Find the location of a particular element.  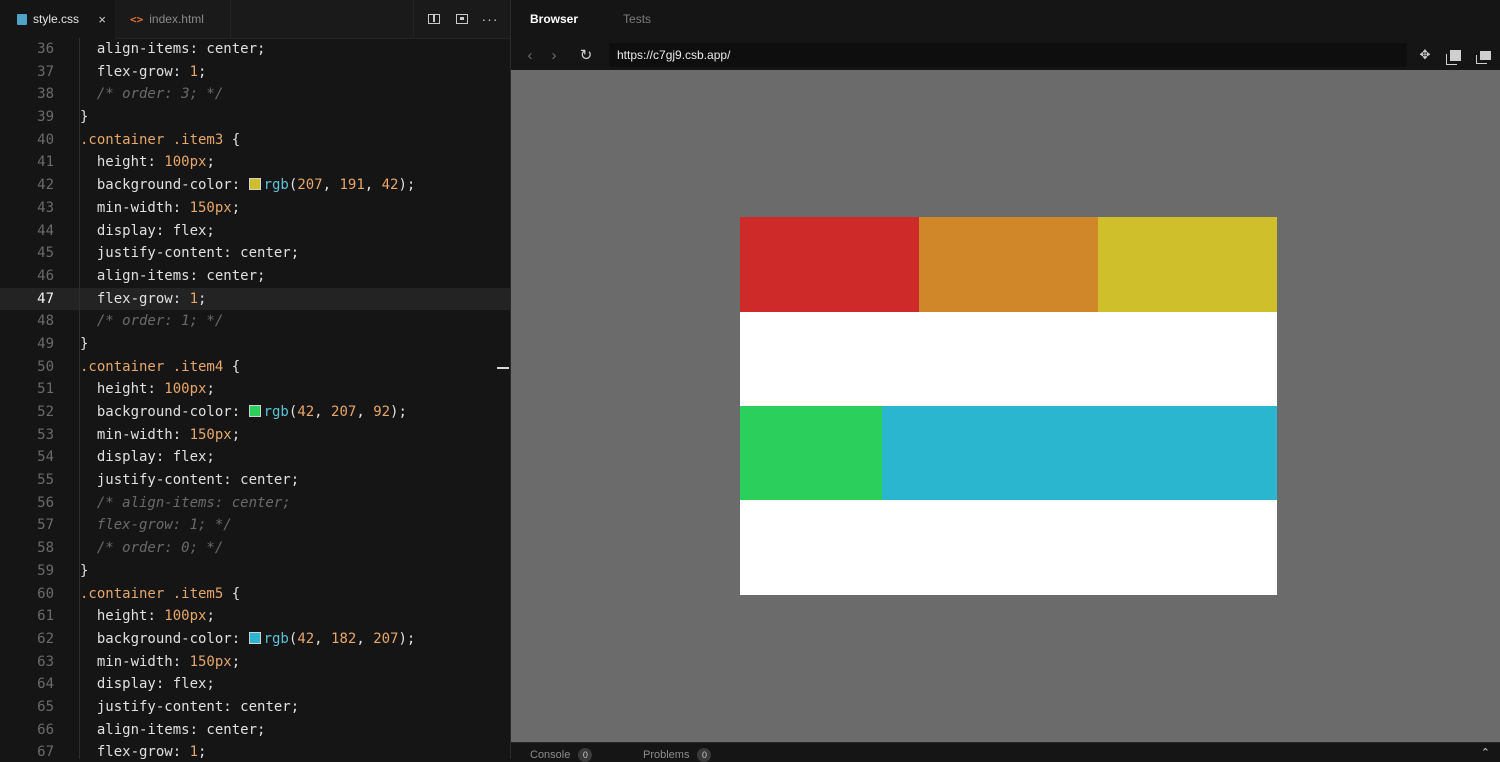

close-icon: × is located at coordinates (102, 19).